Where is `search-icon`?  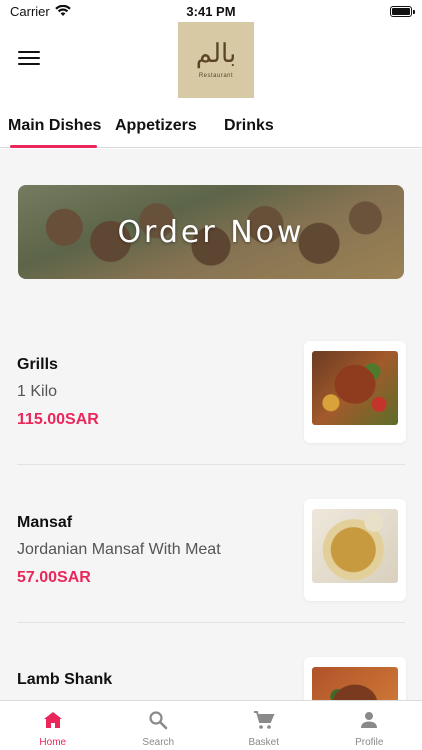
search-icon is located at coordinates (158, 720).